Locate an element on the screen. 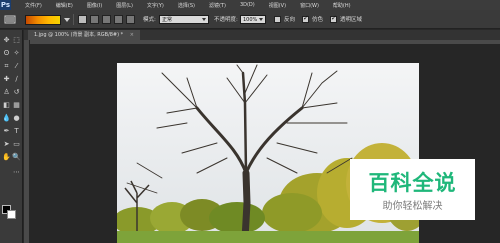 This screenshot has height=243, width=500. linear-gradient-button is located at coordinates (82, 19).